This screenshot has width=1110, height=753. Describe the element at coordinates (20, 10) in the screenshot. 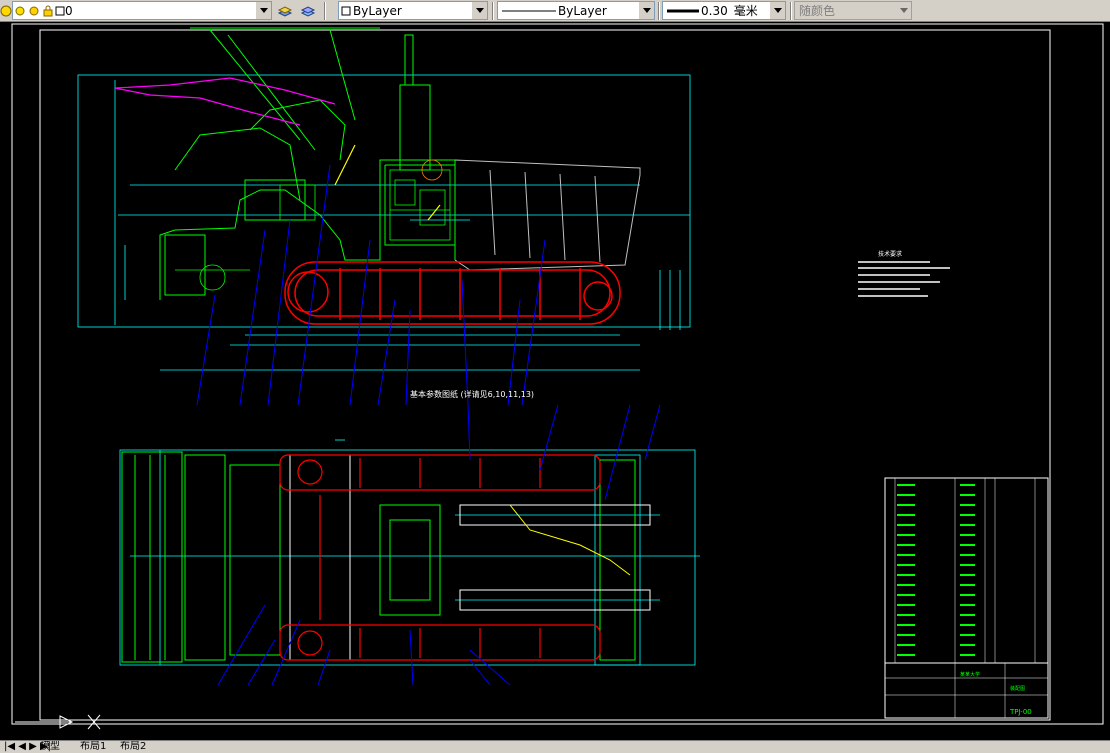

I see `bulb-icon` at that location.